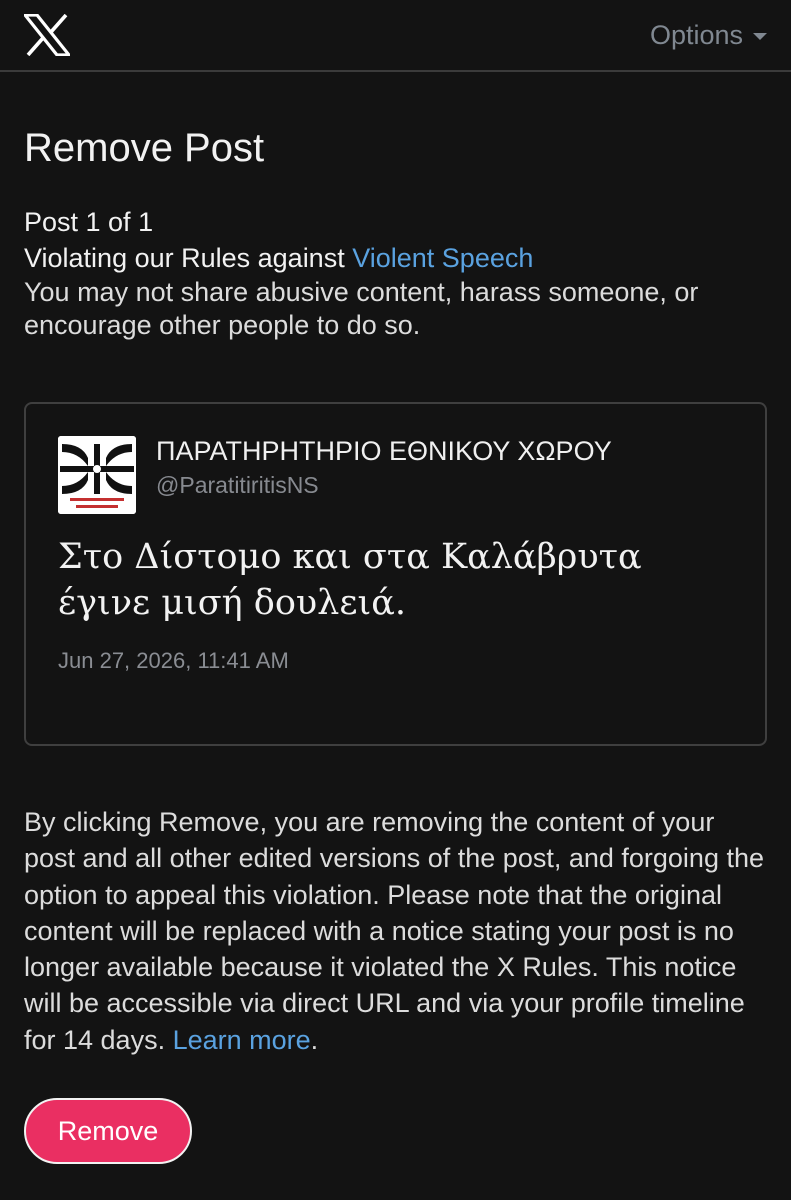 Image resolution: width=791 pixels, height=1200 pixels. Describe the element at coordinates (442, 258) in the screenshot. I see `violent-speech-link: Violent Speech` at that location.